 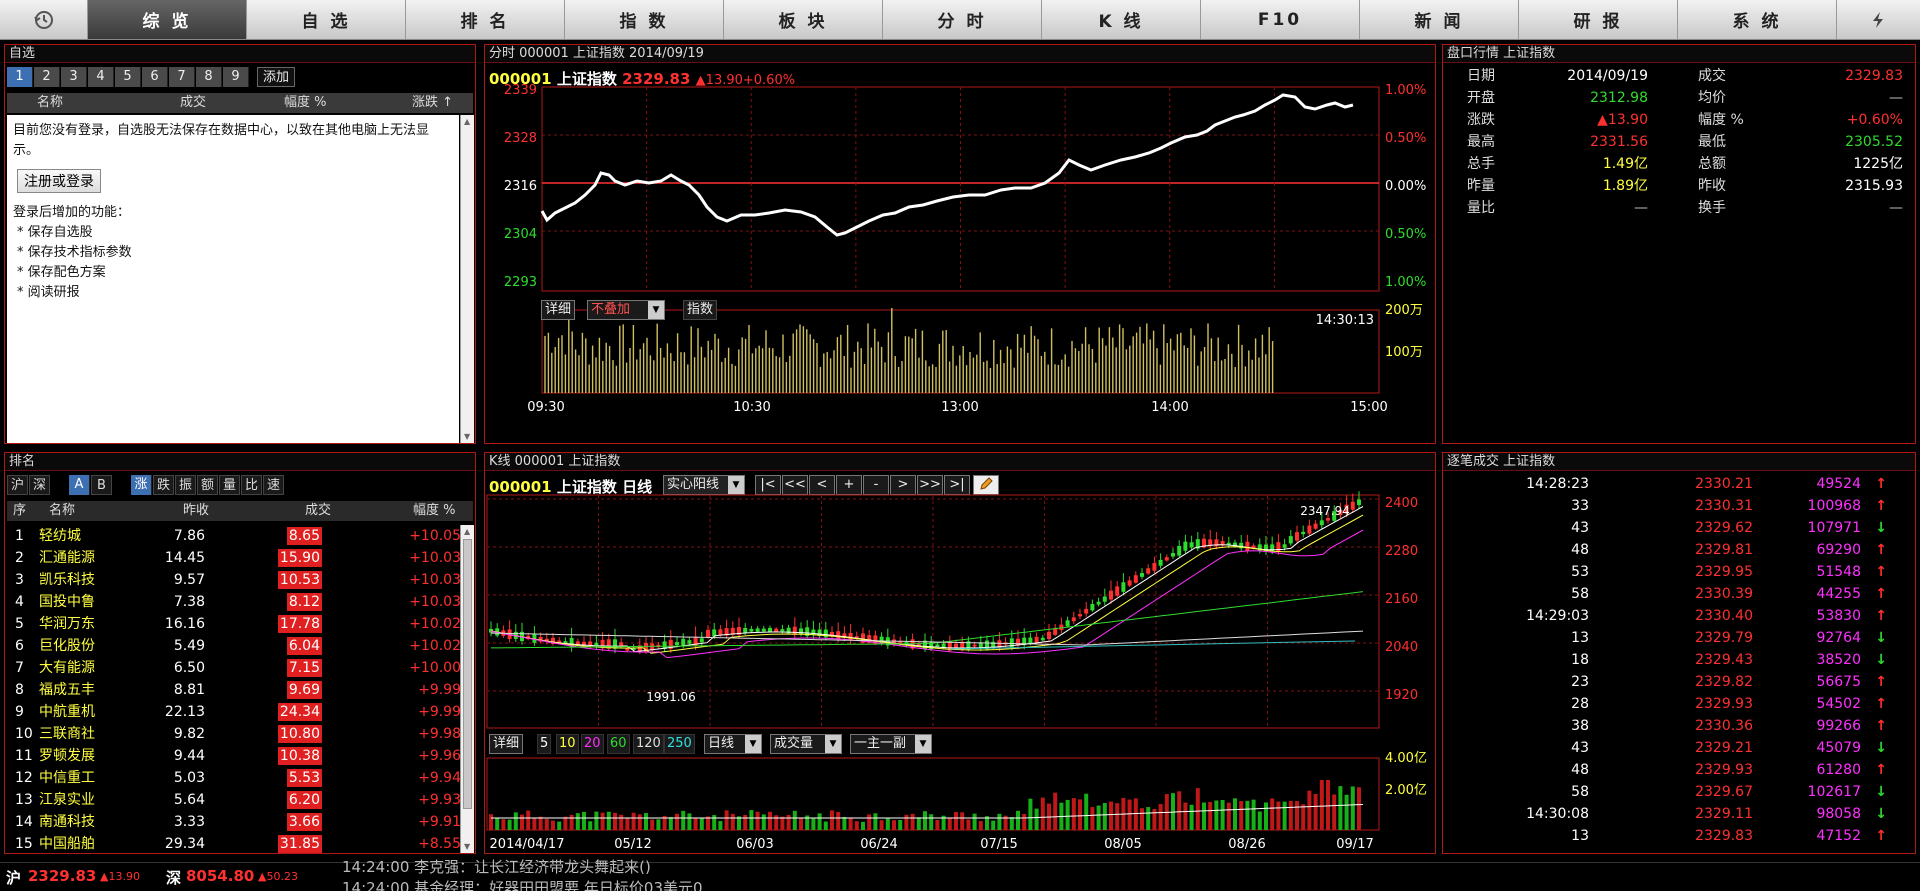 What do you see at coordinates (558, 310) in the screenshot?
I see `intraday-detail-button: 详细` at bounding box center [558, 310].